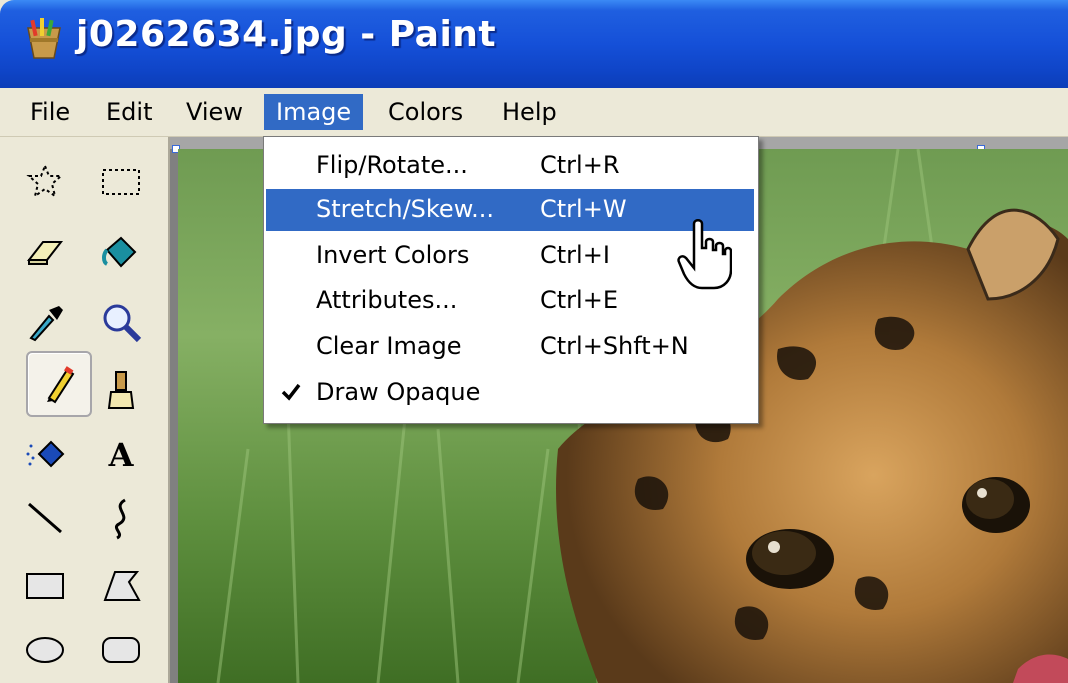 This screenshot has width=1068, height=683. Describe the element at coordinates (45, 518) in the screenshot. I see `line-icon` at that location.